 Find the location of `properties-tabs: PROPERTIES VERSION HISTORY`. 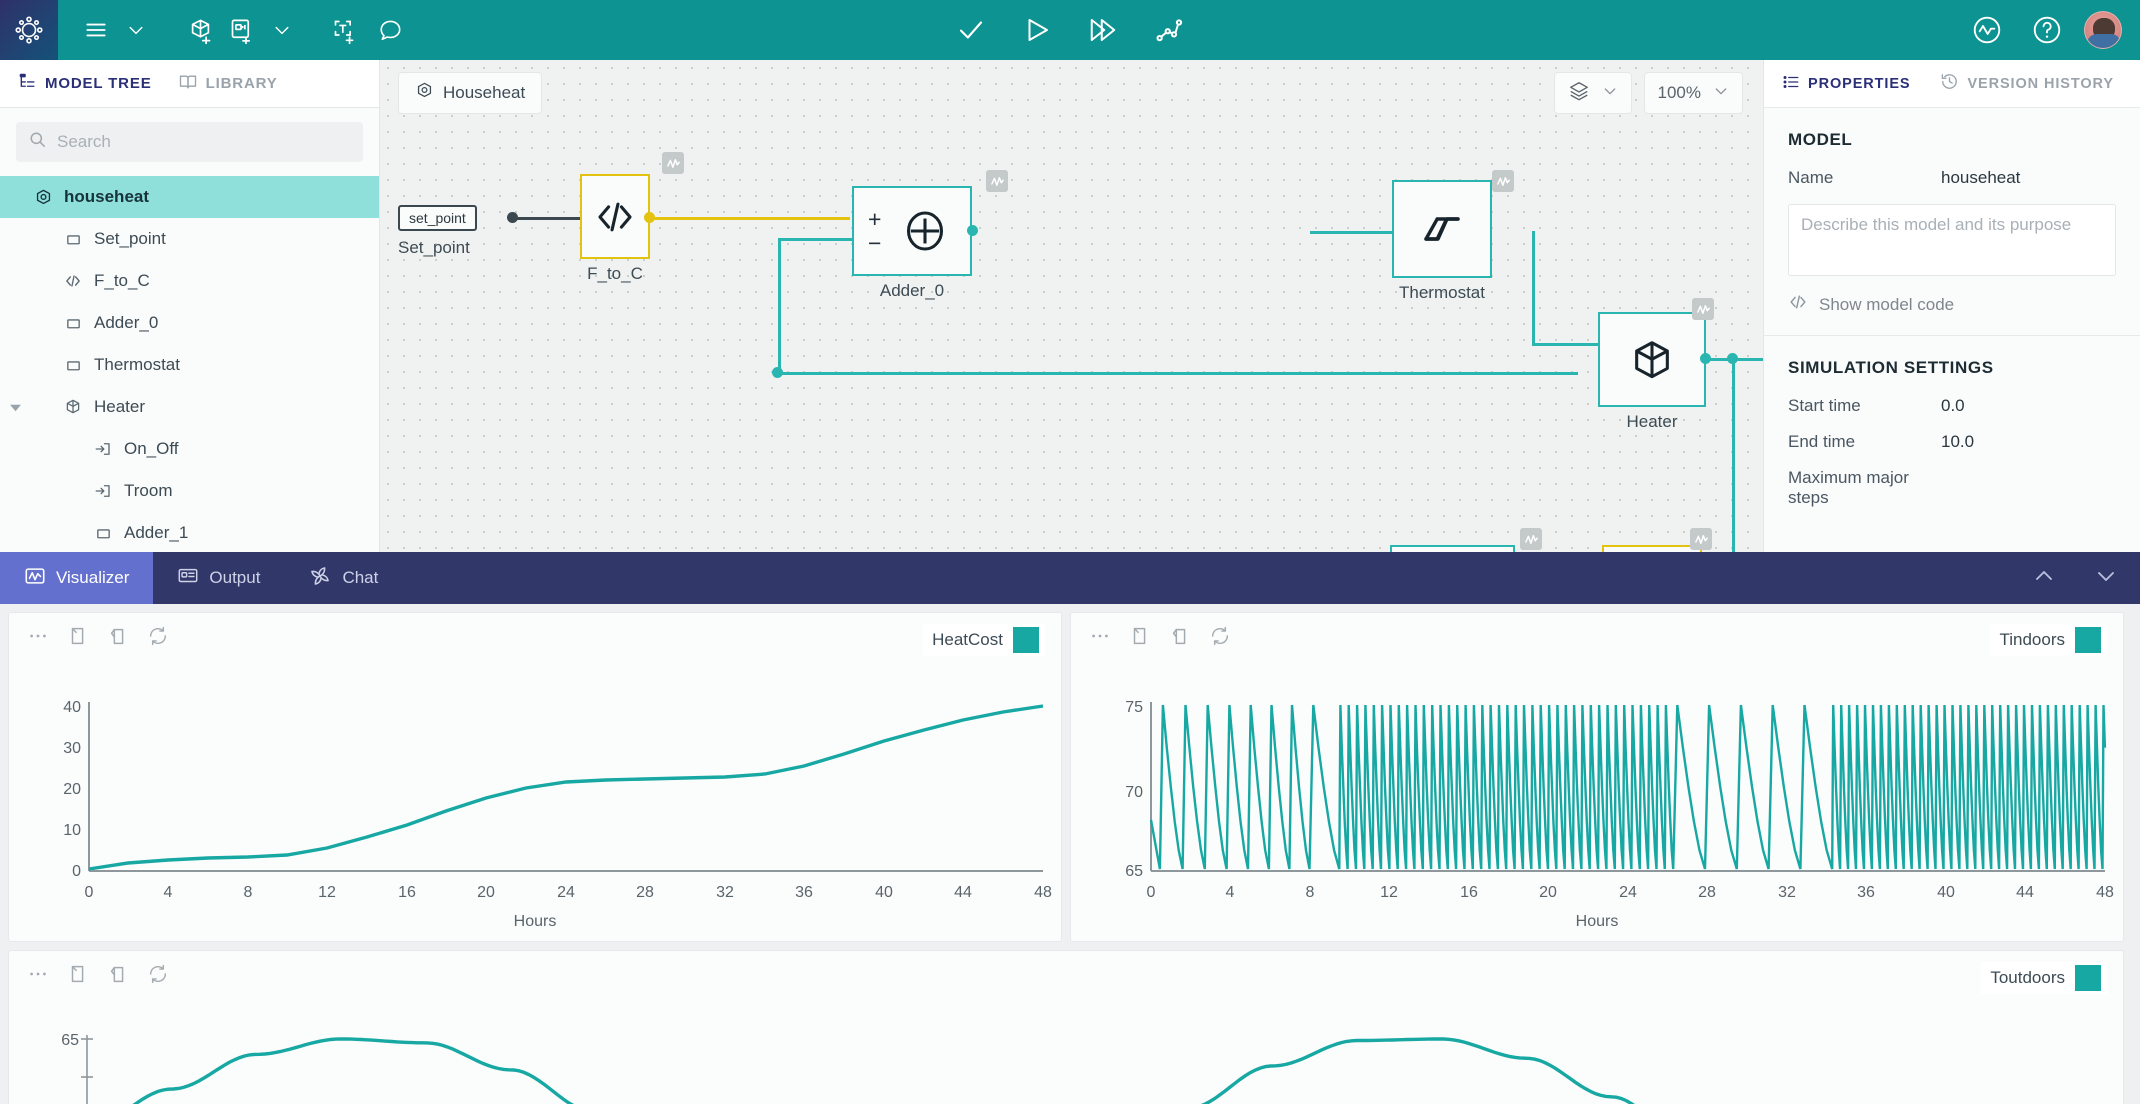

properties-tabs: PROPERTIES VERSION HISTORY is located at coordinates (1952, 84).